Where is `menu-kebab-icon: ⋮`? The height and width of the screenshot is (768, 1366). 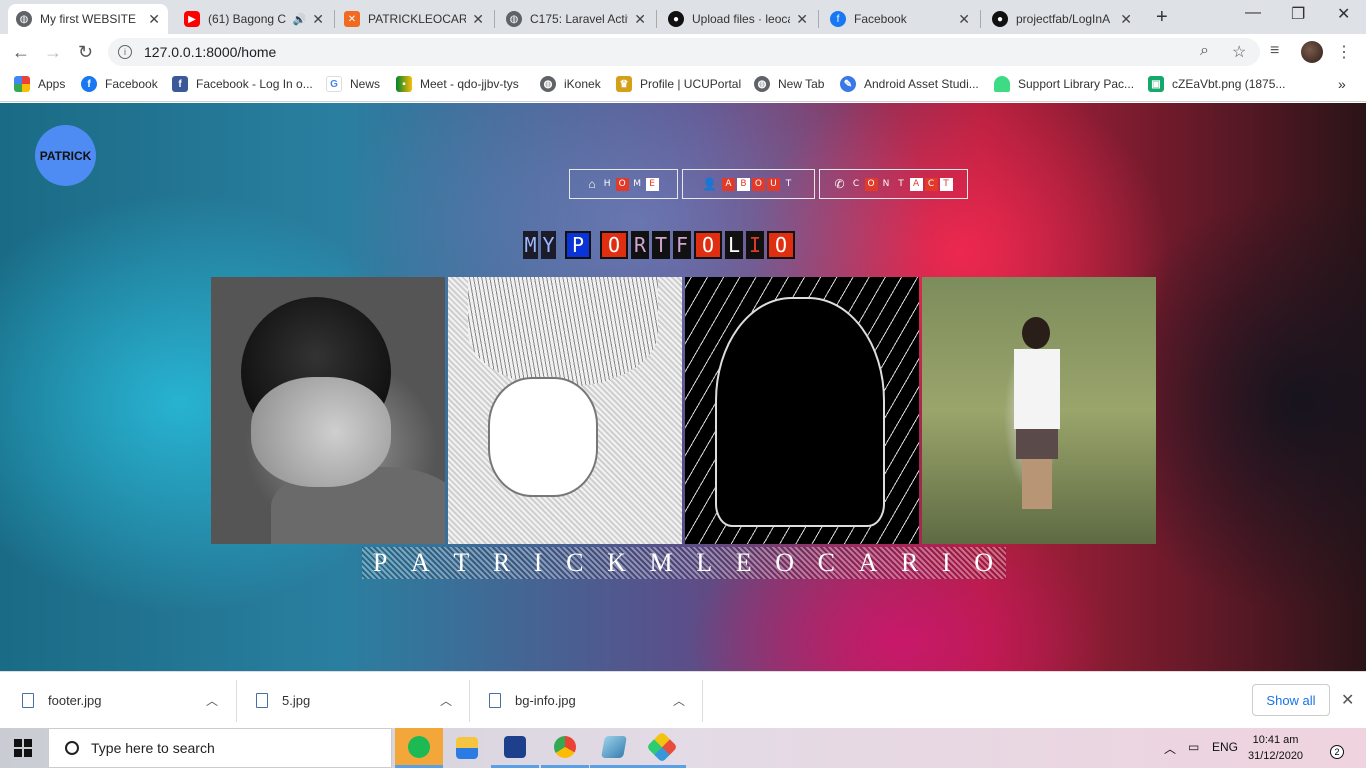 menu-kebab-icon: ⋮ is located at coordinates (1344, 52).